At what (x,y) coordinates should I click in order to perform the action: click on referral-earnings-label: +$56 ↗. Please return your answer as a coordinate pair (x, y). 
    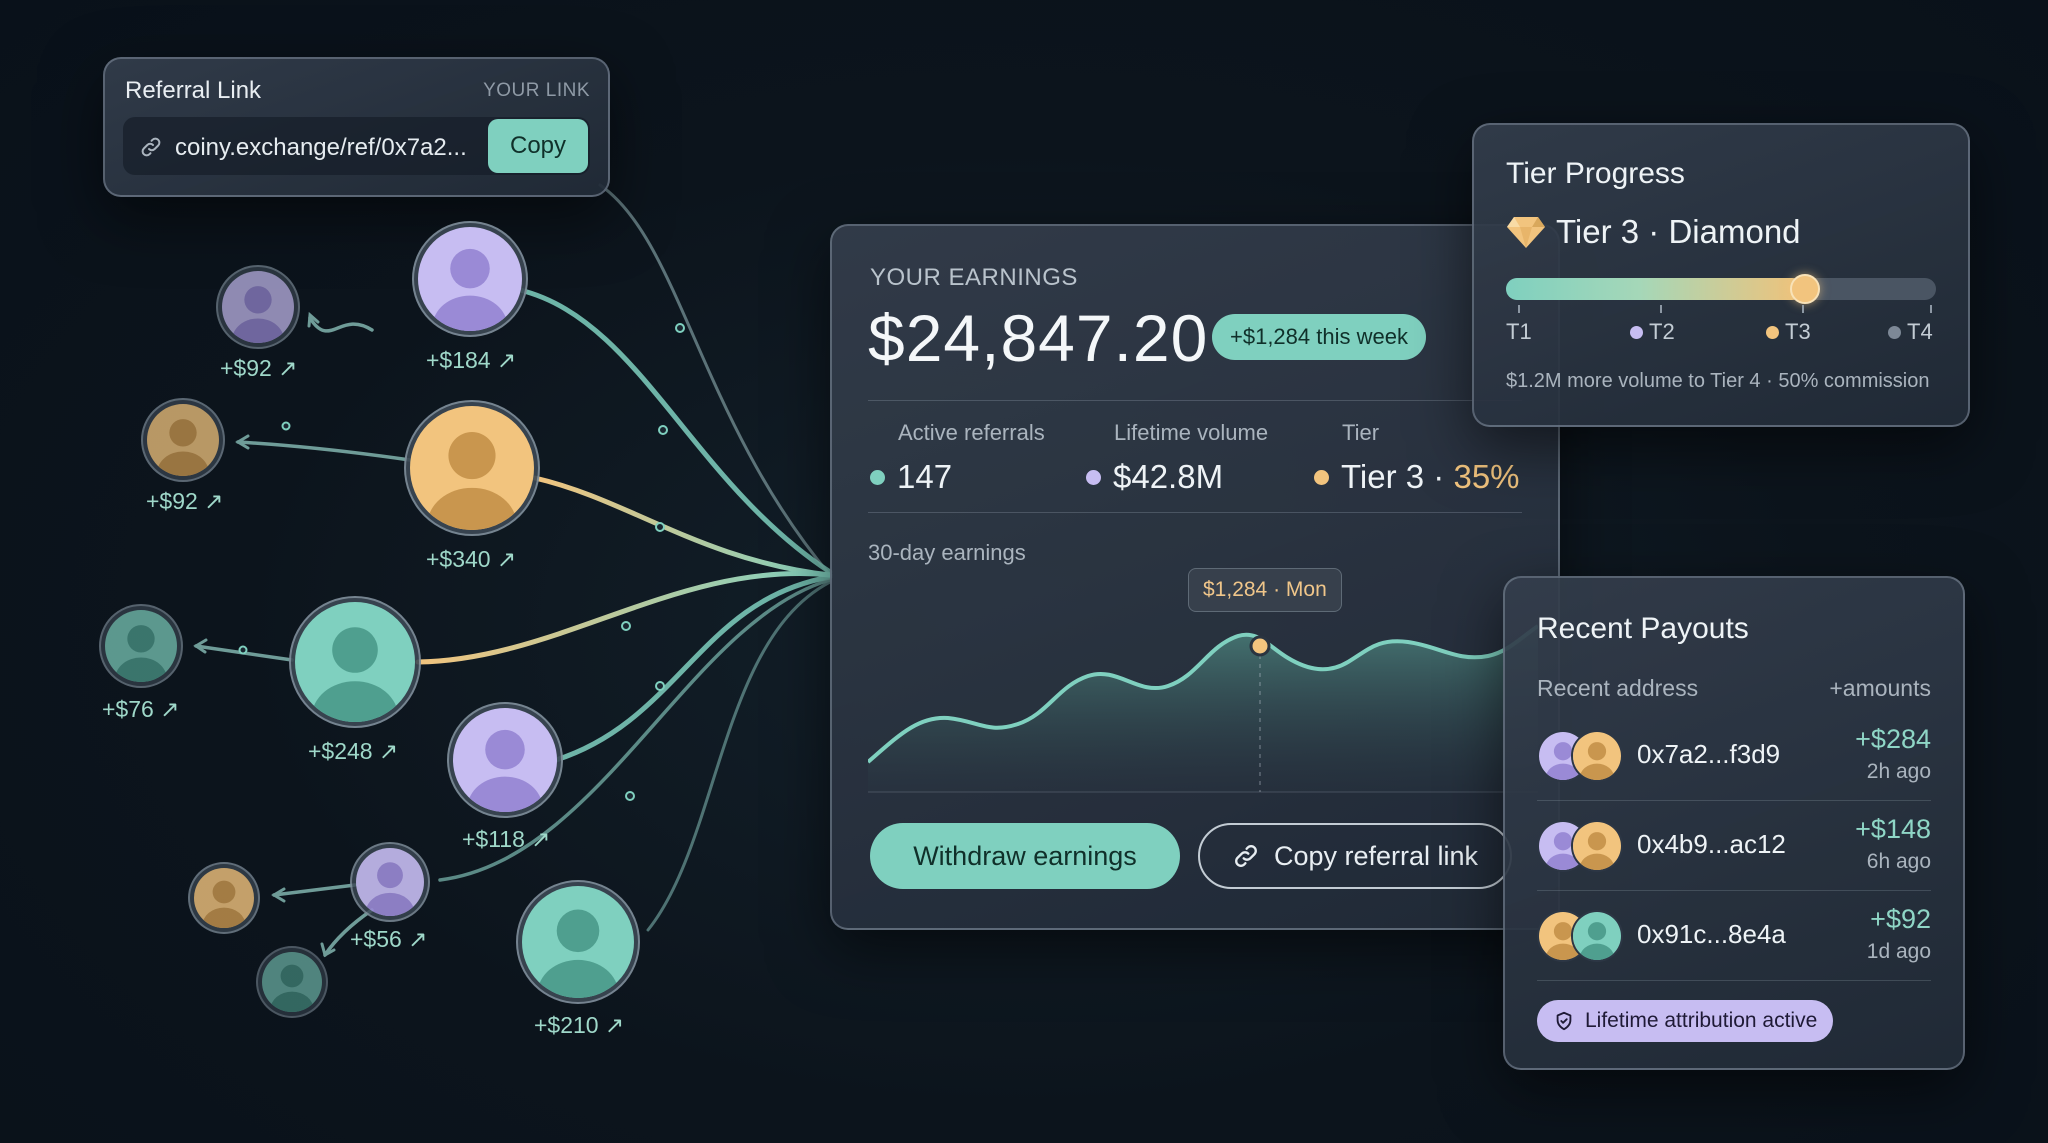
    Looking at the image, I should click on (389, 939).